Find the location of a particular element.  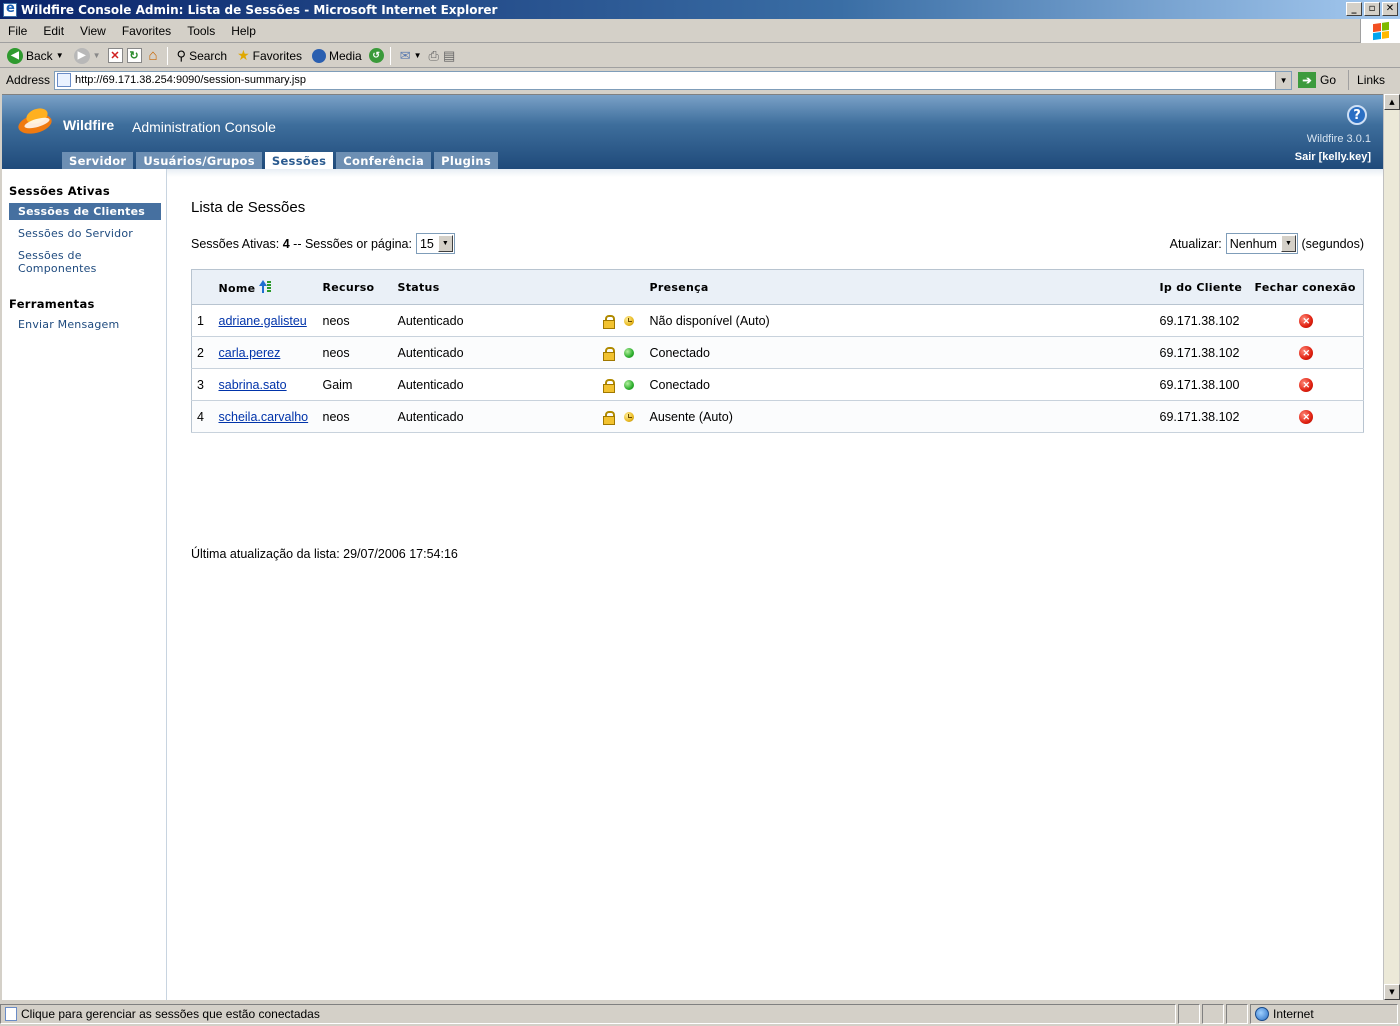

back-button: ◀ Back ▼ is located at coordinates (35, 55).